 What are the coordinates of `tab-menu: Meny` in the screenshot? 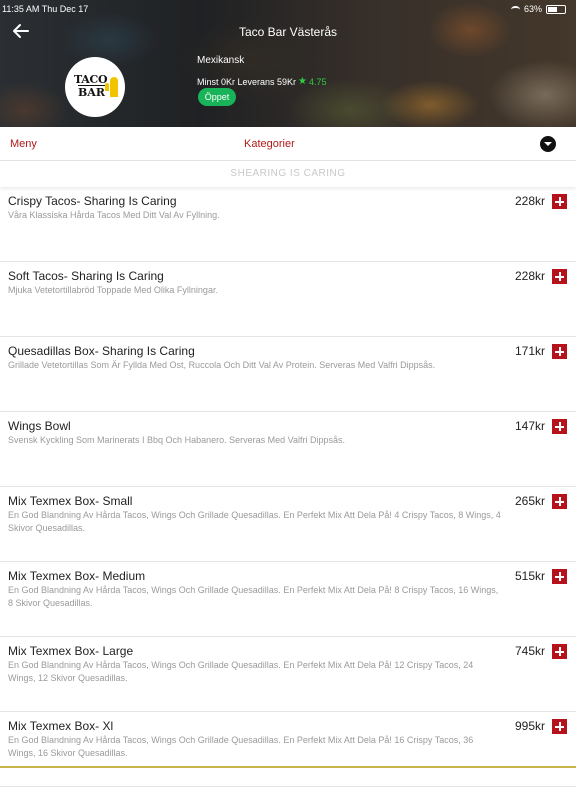 It's located at (23, 144).